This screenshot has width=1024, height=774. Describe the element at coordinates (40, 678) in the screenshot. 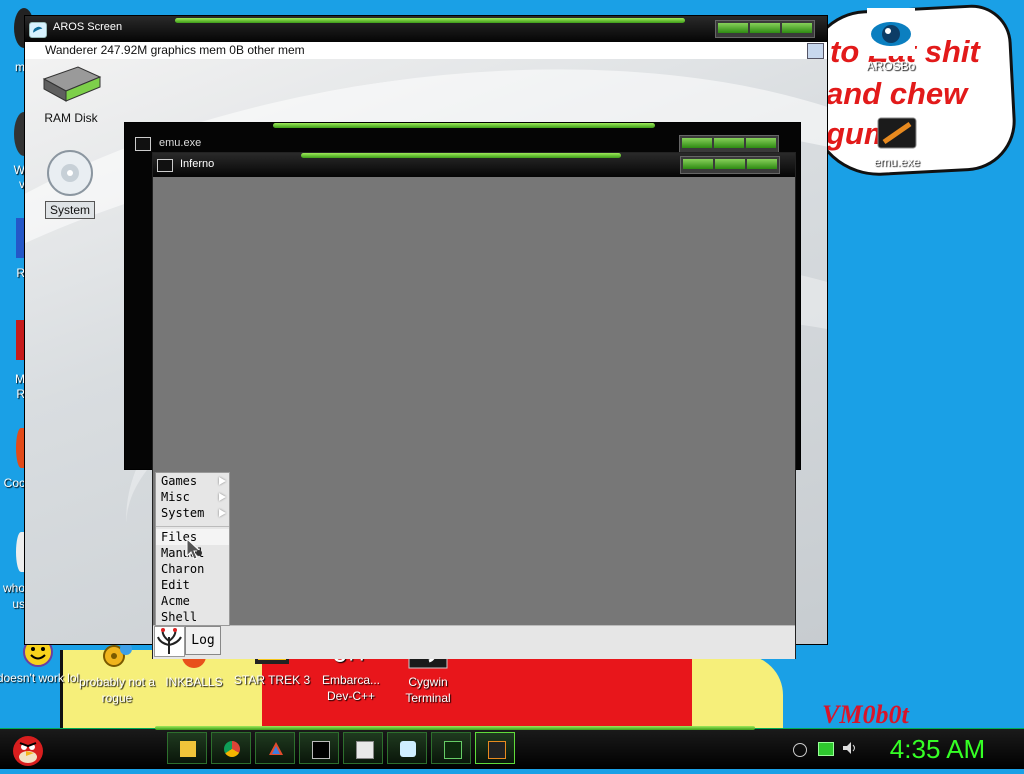

I see `desktop-icon-label: doesn't work lol` at that location.